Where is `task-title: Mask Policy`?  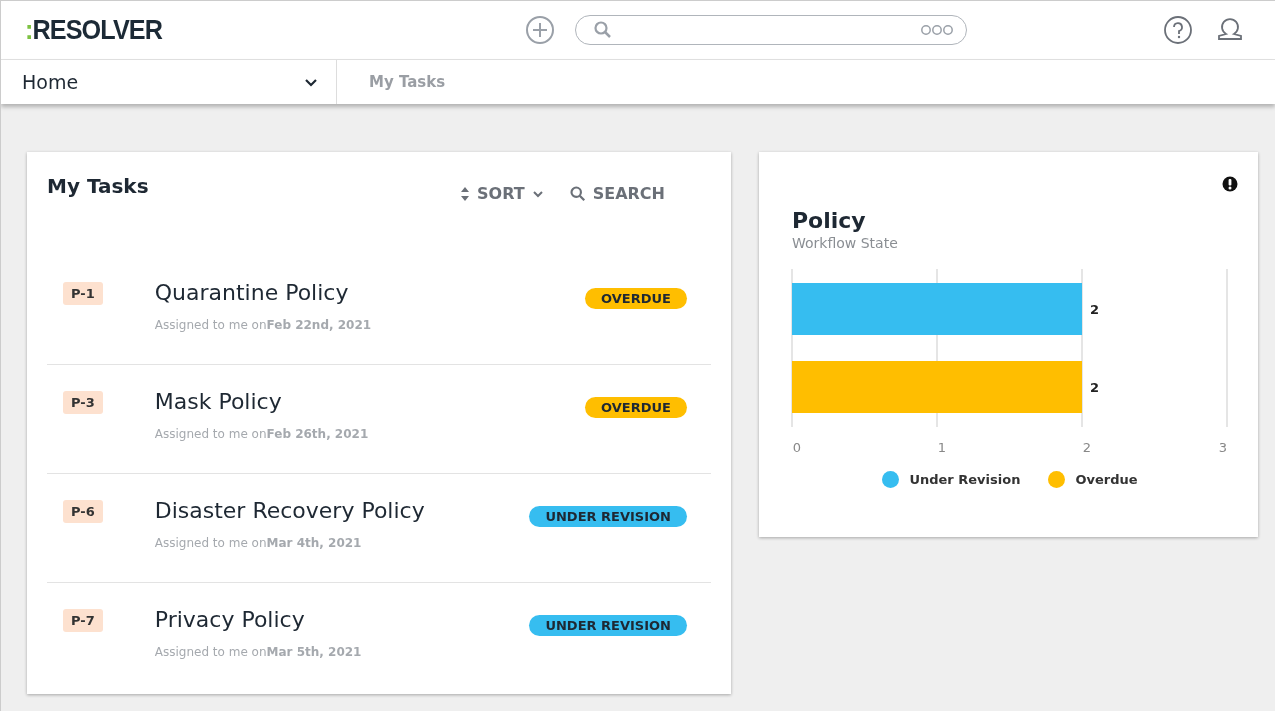 task-title: Mask Policy is located at coordinates (218, 401).